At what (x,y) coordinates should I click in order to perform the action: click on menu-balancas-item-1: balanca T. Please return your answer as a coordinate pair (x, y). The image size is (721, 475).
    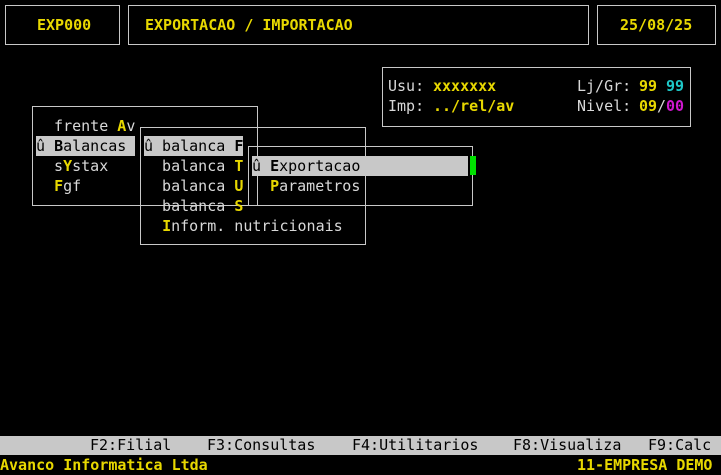
    Looking at the image, I should click on (193, 166).